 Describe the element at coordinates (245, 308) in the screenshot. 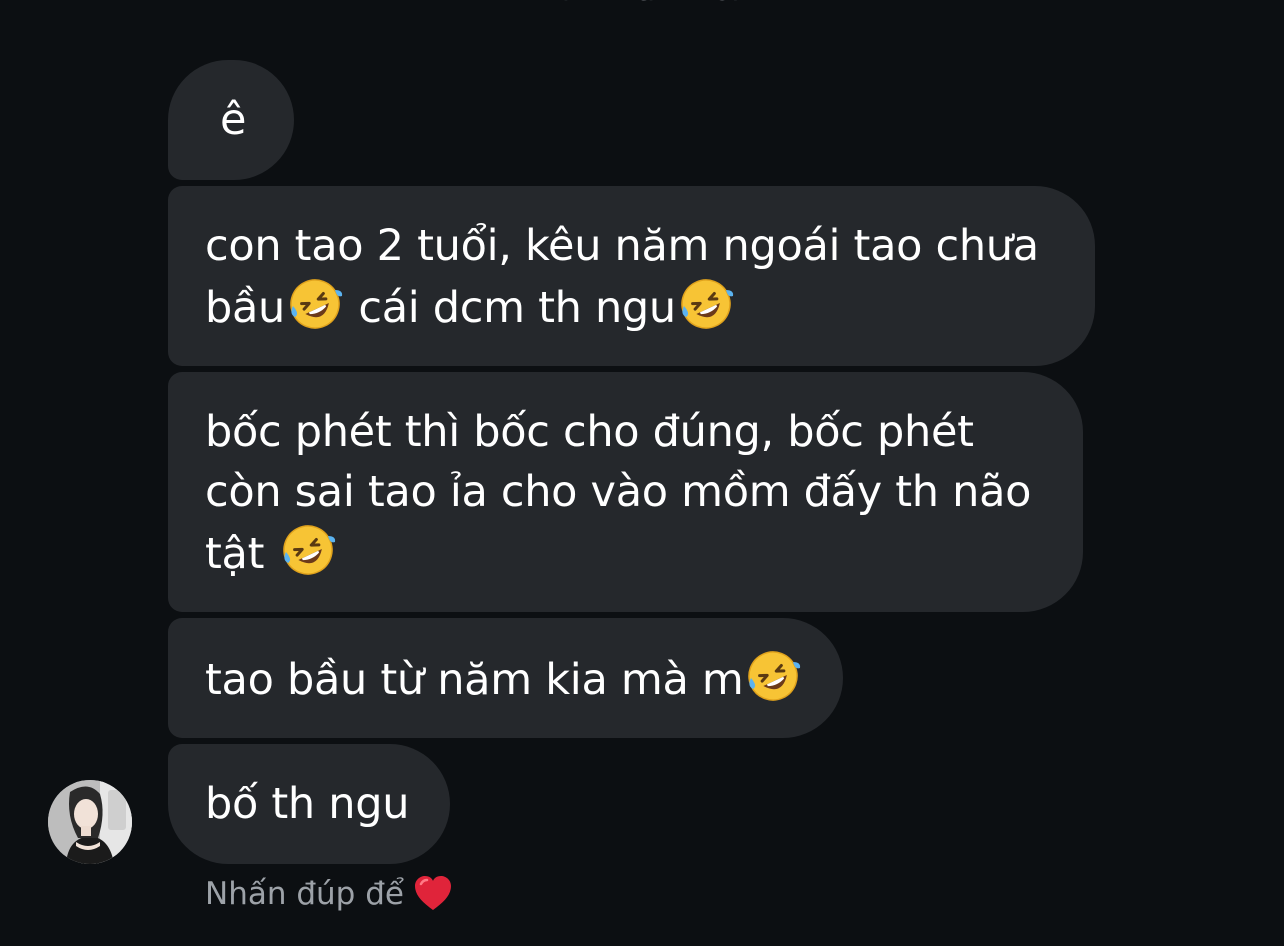

I see `message-text: bầu` at that location.